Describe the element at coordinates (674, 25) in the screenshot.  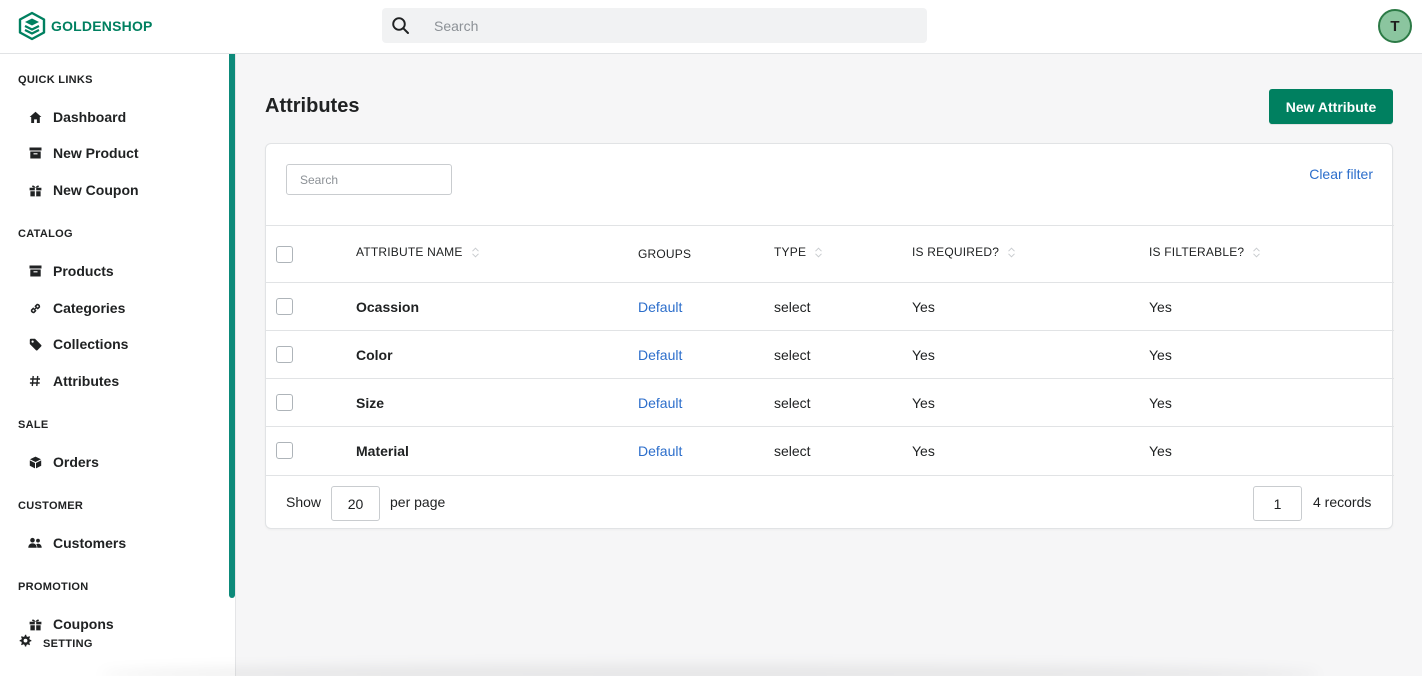
I see `global-search-input` at that location.